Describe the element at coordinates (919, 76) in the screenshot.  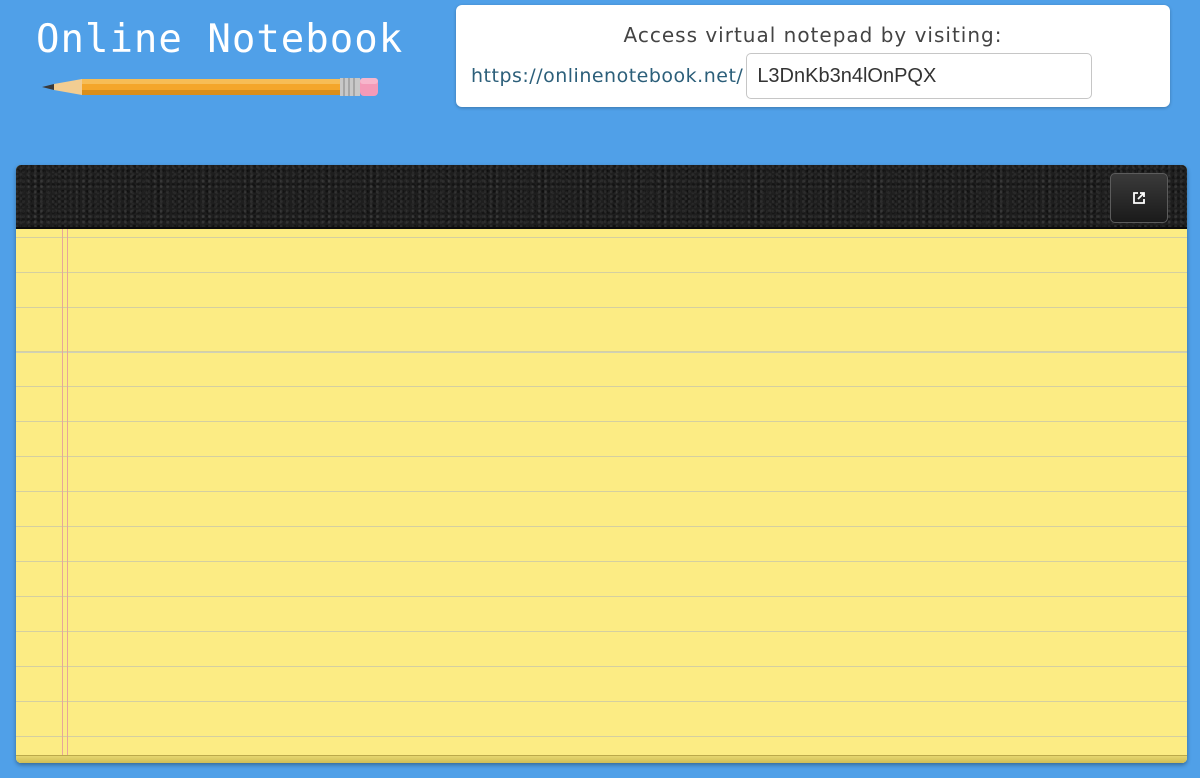
I see `notepad-code-input` at that location.